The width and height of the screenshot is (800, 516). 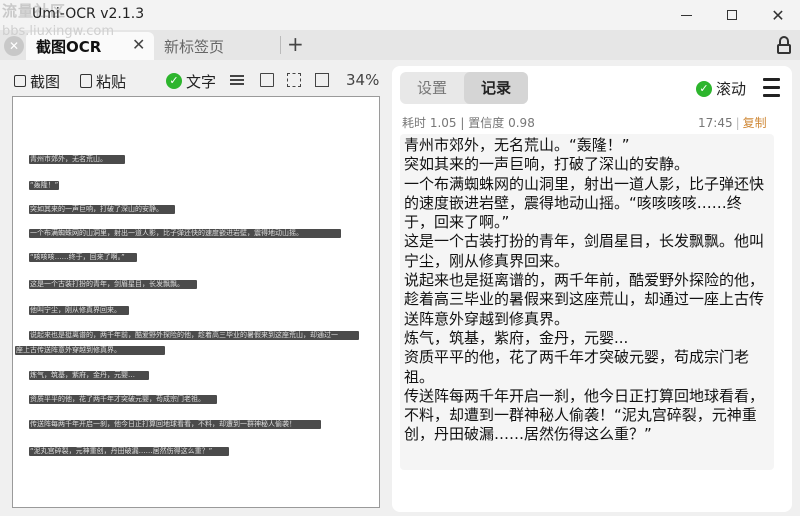 What do you see at coordinates (83, 257) in the screenshot?
I see `ocr-line: “咳咳咳……终于，回来了啊。”` at bounding box center [83, 257].